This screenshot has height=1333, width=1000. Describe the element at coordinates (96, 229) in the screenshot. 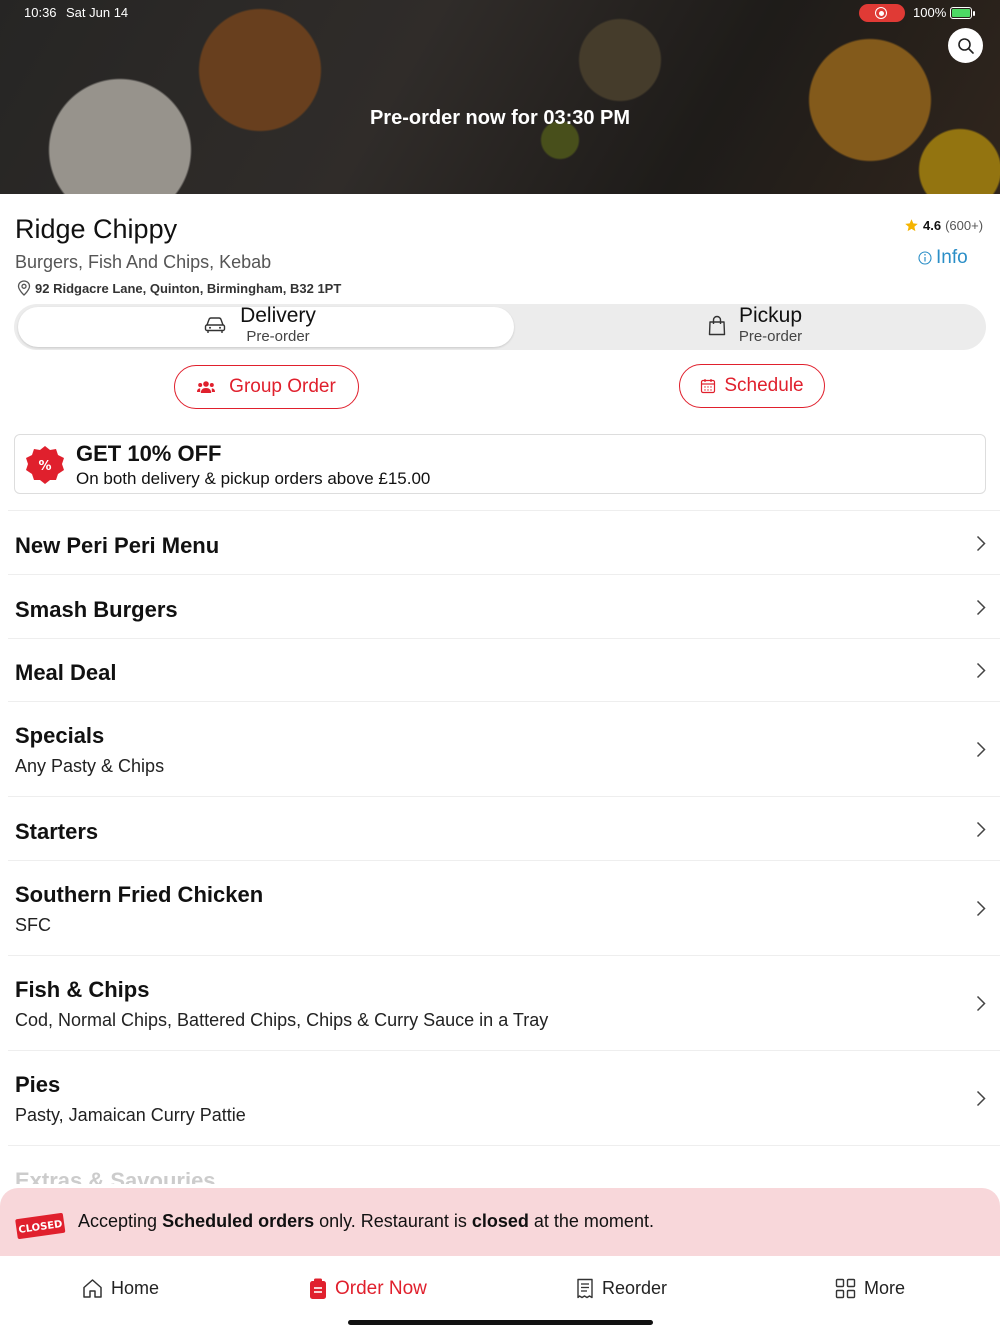

I see `restaurant-name: Ridge Chippy` at that location.